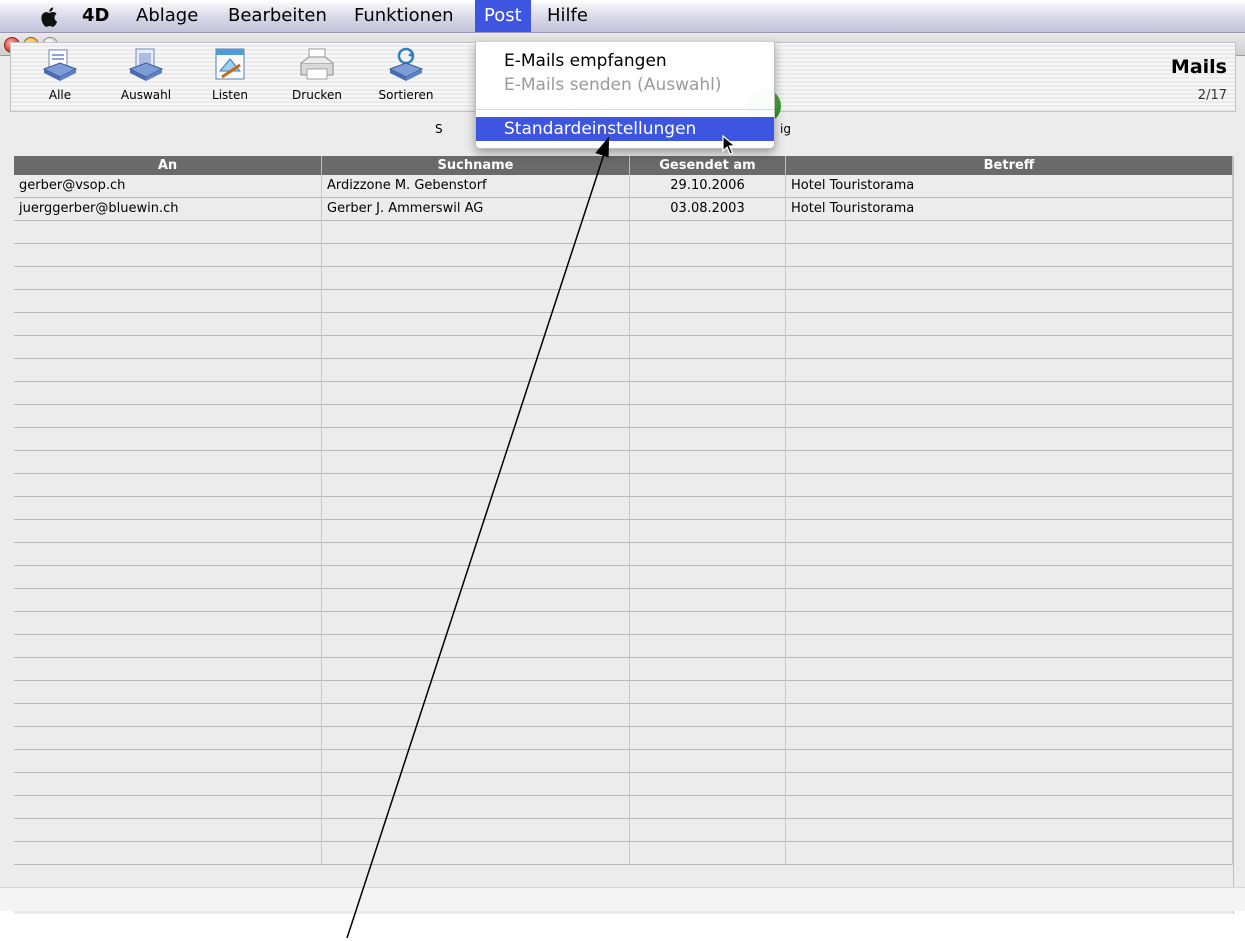  Describe the element at coordinates (277, 16) in the screenshot. I see `menu-bearbeiten: Bearbeiten` at that location.